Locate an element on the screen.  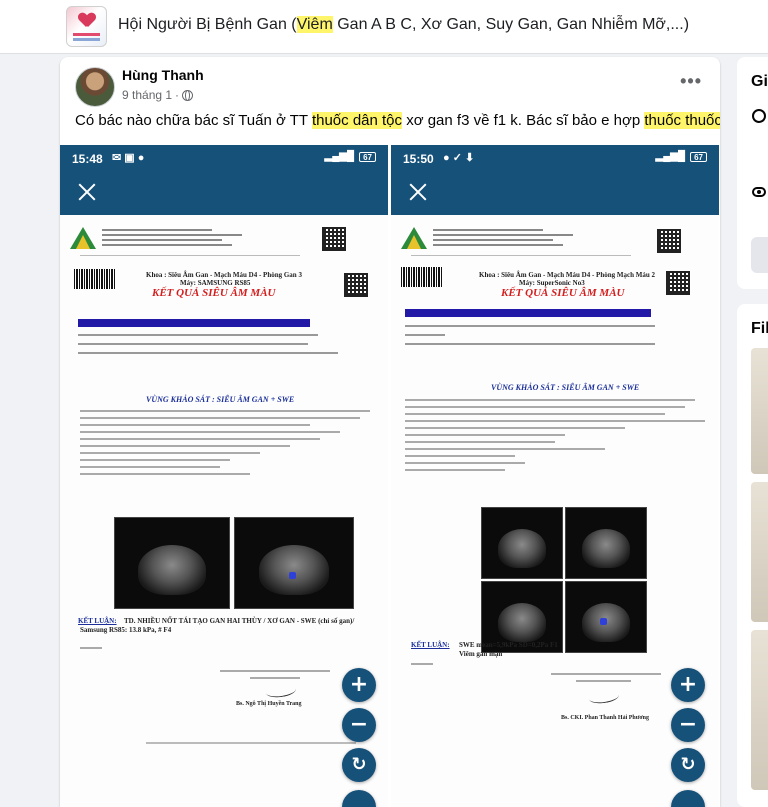
post-time: 9 tháng 1 is located at coordinates (147, 95).